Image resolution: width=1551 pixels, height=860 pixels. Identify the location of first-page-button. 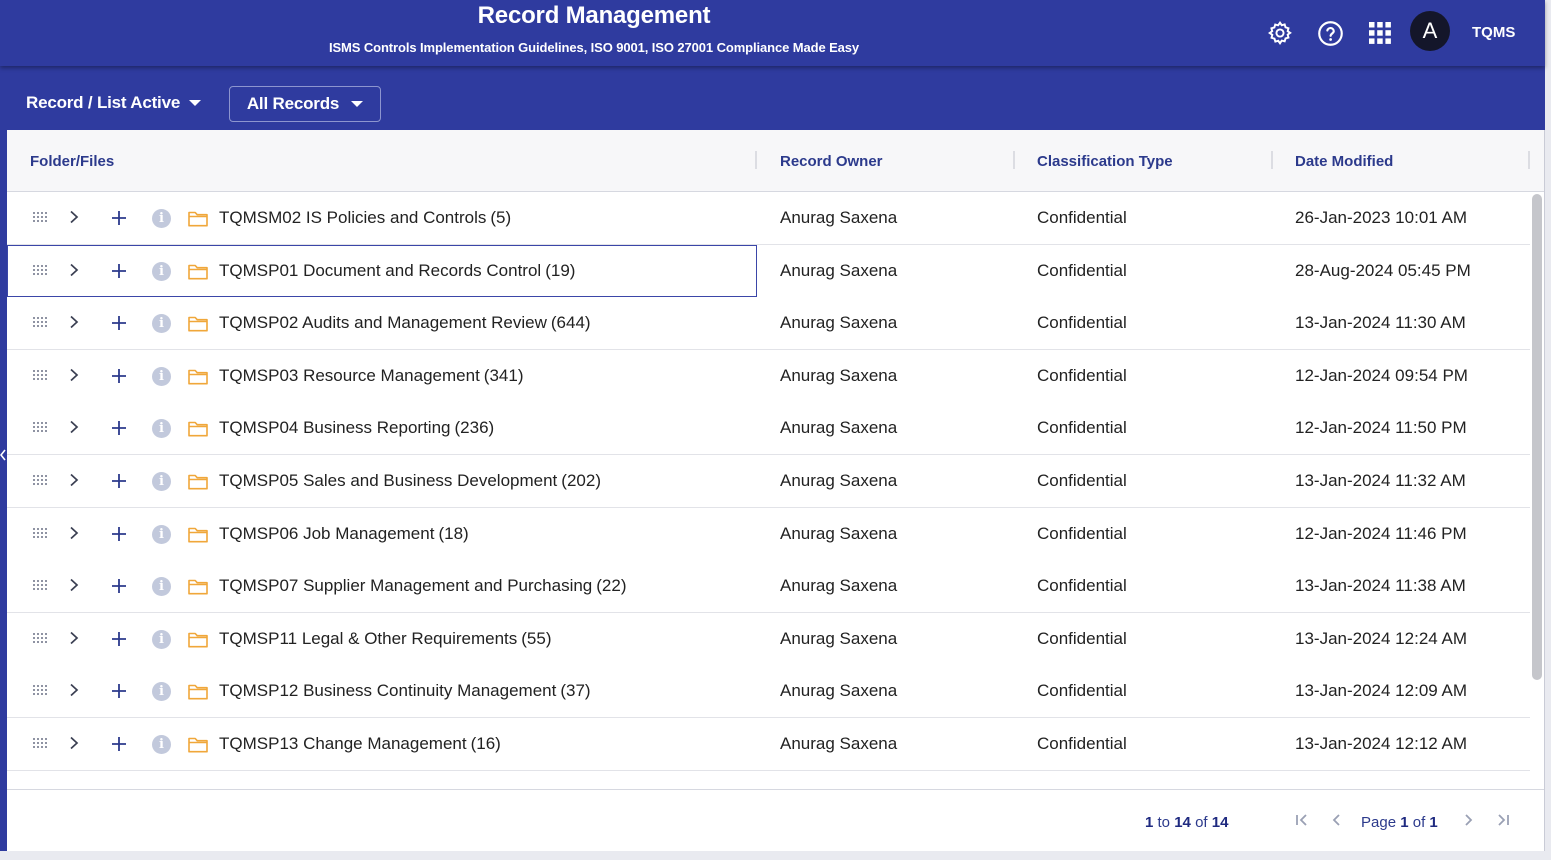
(1302, 820).